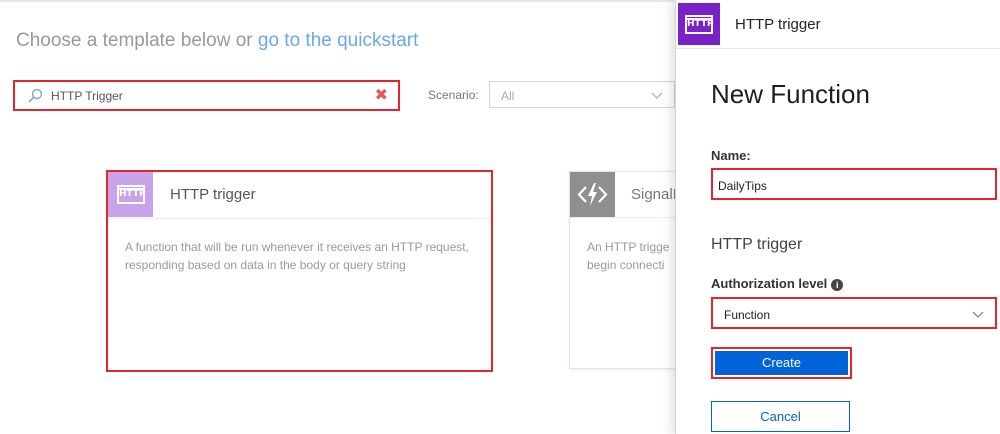 This screenshot has width=1000, height=434. I want to click on heading-text: Choose a template below or, so click(134, 40).